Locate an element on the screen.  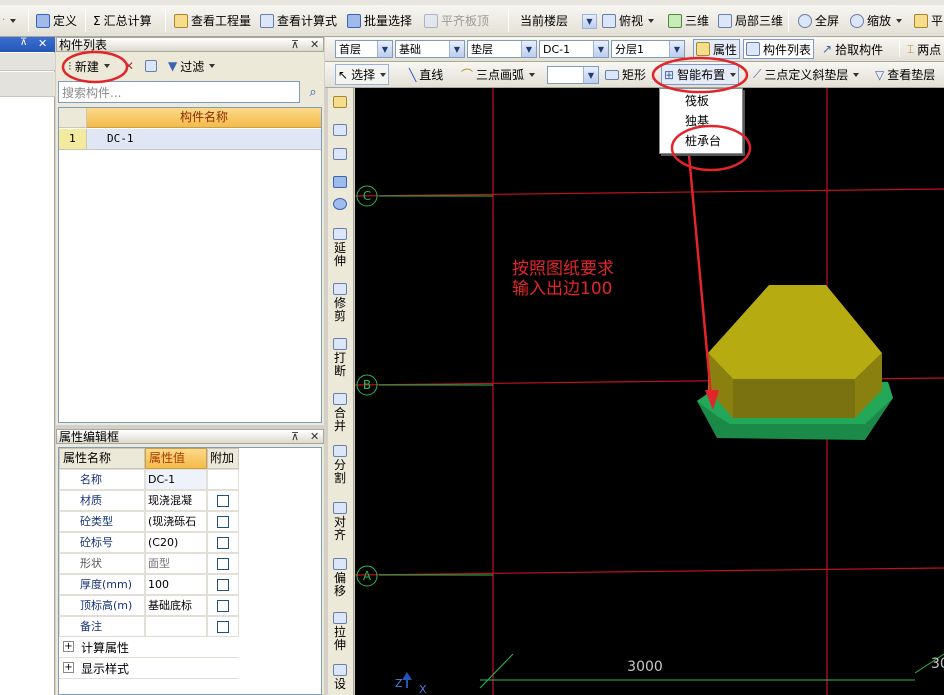
new-component-button: ⁝ 新建 is located at coordinates (89, 66).